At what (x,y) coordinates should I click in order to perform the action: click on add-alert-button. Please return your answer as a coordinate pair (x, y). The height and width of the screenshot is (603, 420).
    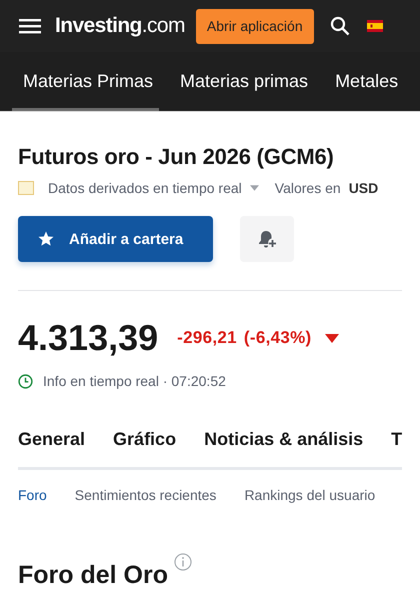
    Looking at the image, I should click on (267, 239).